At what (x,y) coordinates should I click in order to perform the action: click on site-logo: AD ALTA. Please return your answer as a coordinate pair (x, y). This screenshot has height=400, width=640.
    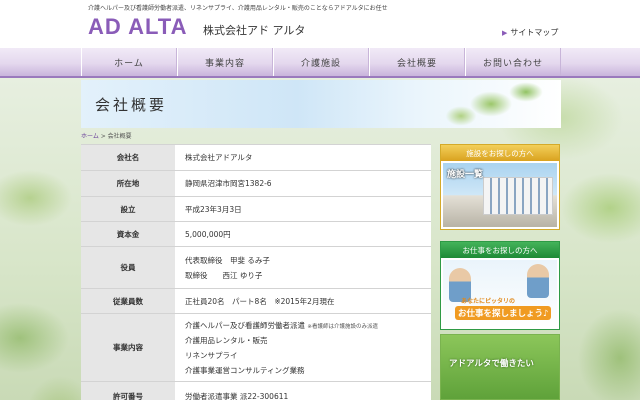
    Looking at the image, I should click on (137, 27).